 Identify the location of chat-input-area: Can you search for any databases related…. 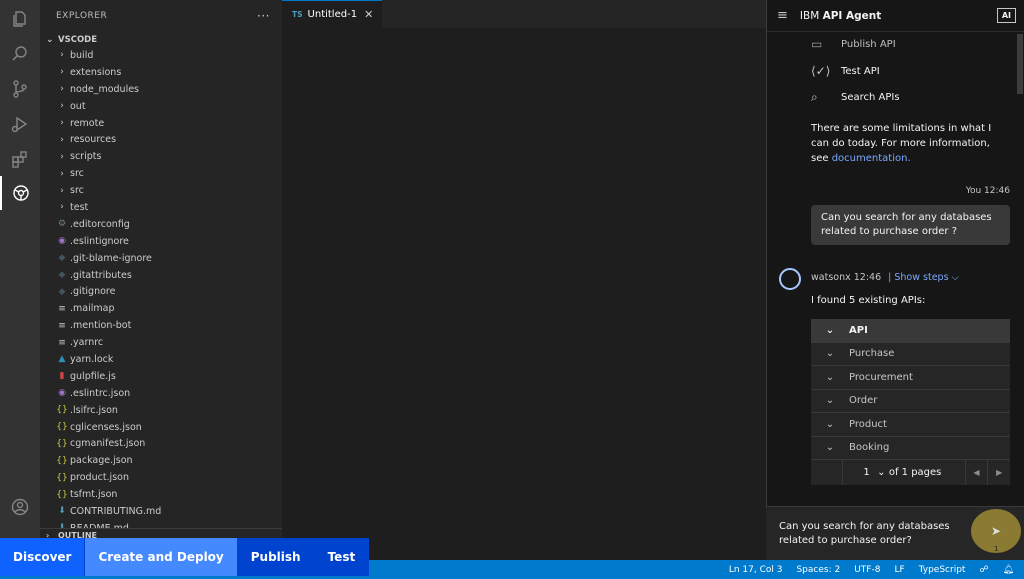
(895, 533).